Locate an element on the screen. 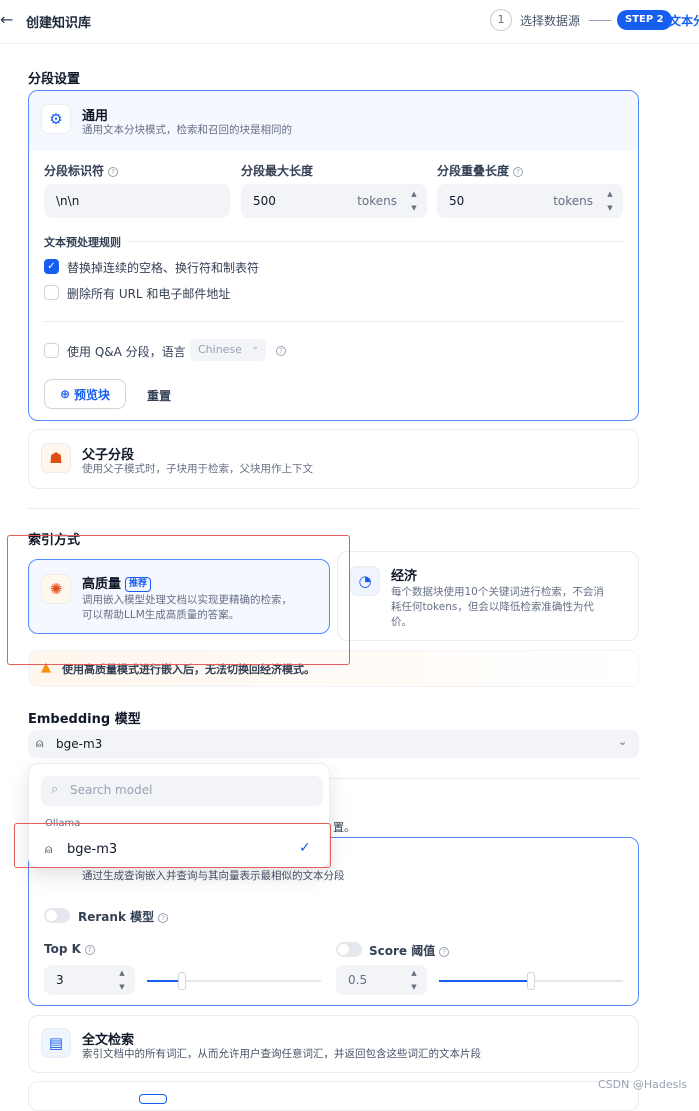 The image size is (699, 1111). economy-title: 经济 is located at coordinates (404, 576).